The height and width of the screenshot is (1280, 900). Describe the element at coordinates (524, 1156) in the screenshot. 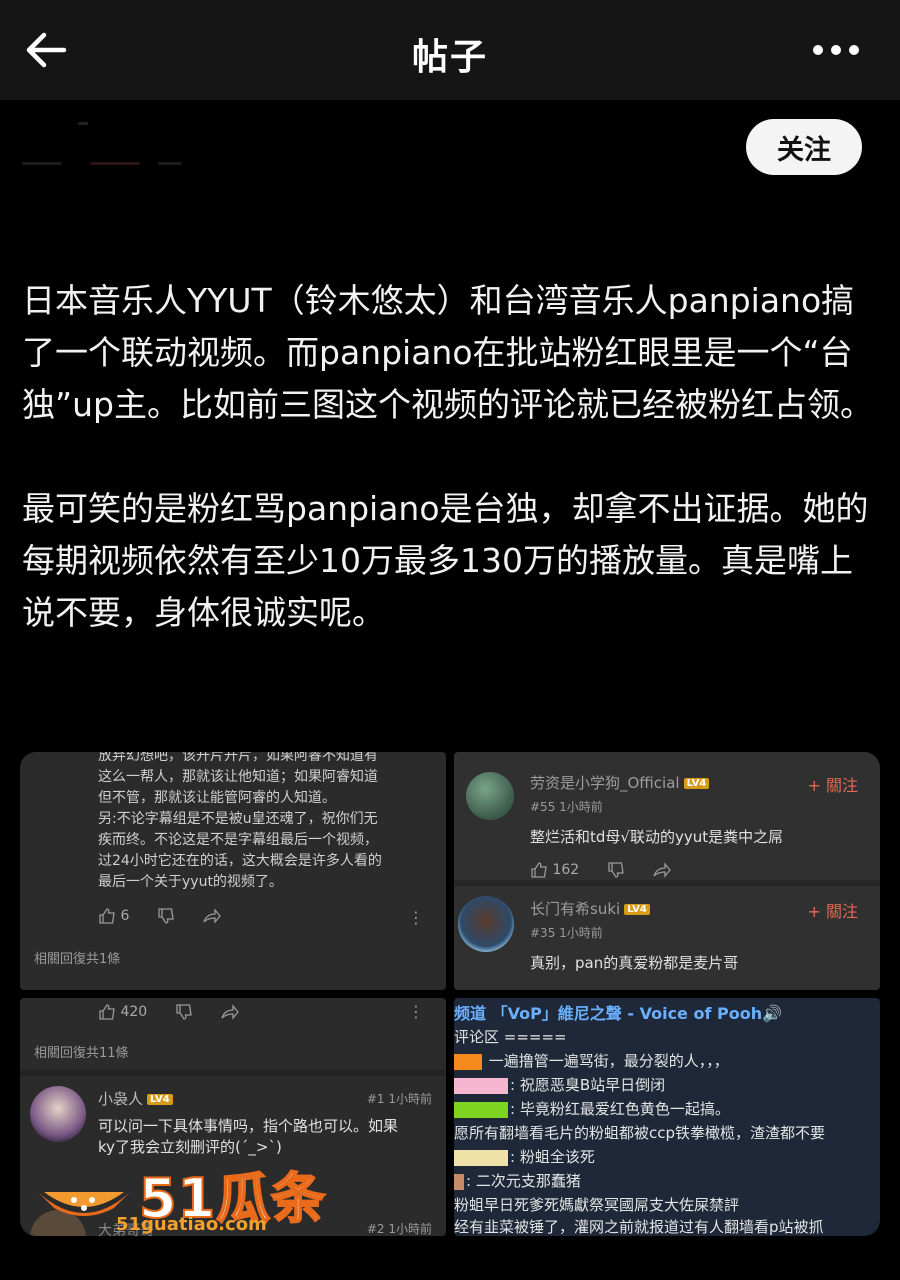

I see `list-item: : 粉蛆全该死` at that location.